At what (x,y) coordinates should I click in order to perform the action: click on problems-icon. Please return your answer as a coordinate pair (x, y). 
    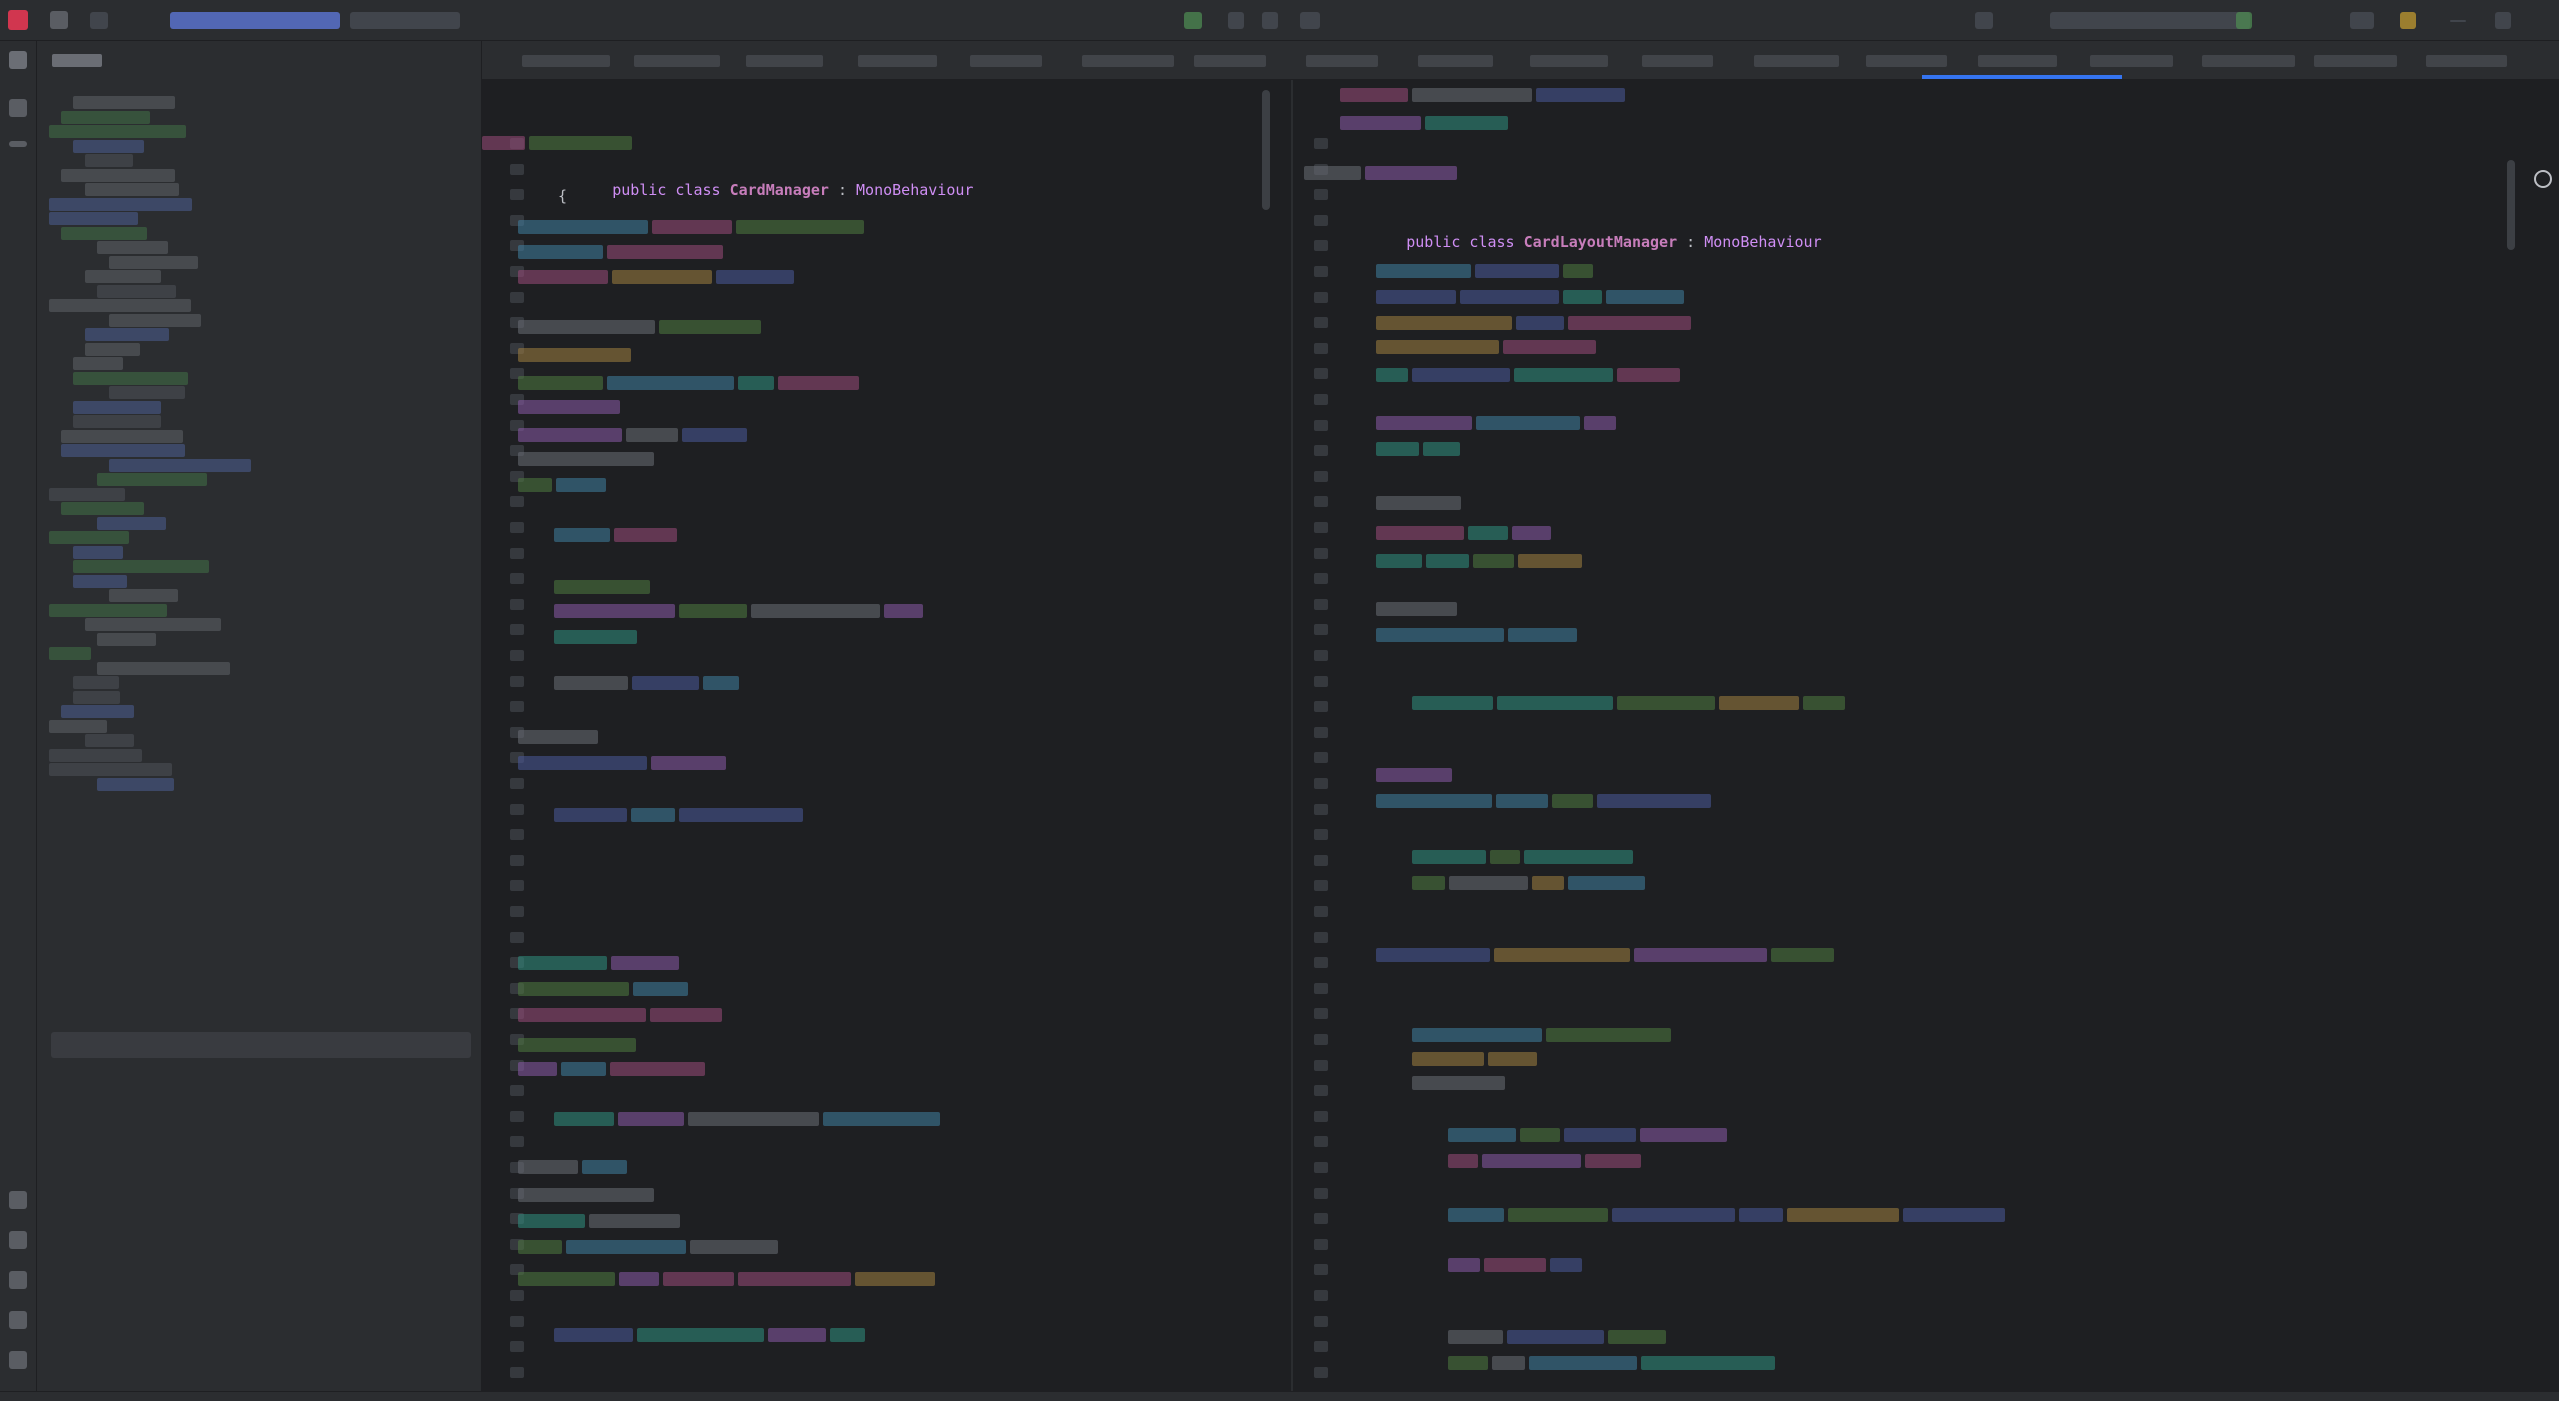
    Looking at the image, I should click on (18, 1240).